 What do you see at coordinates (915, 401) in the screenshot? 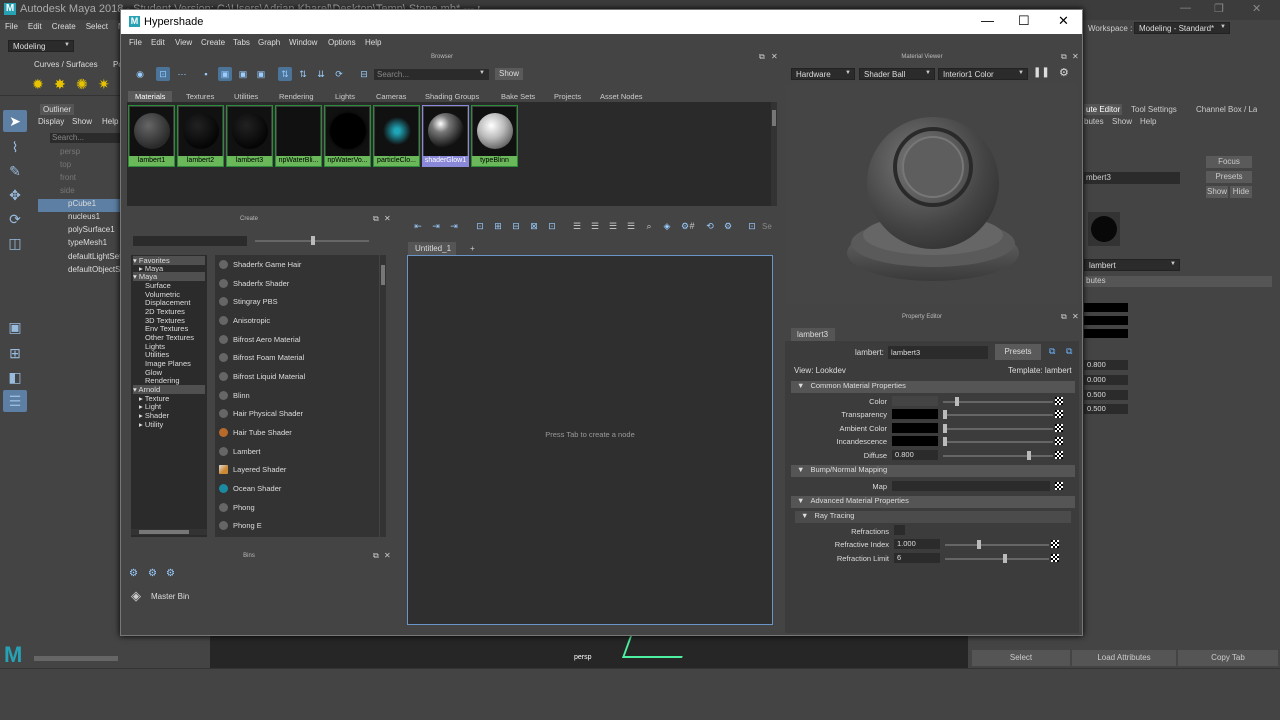
I see `color-swatch` at bounding box center [915, 401].